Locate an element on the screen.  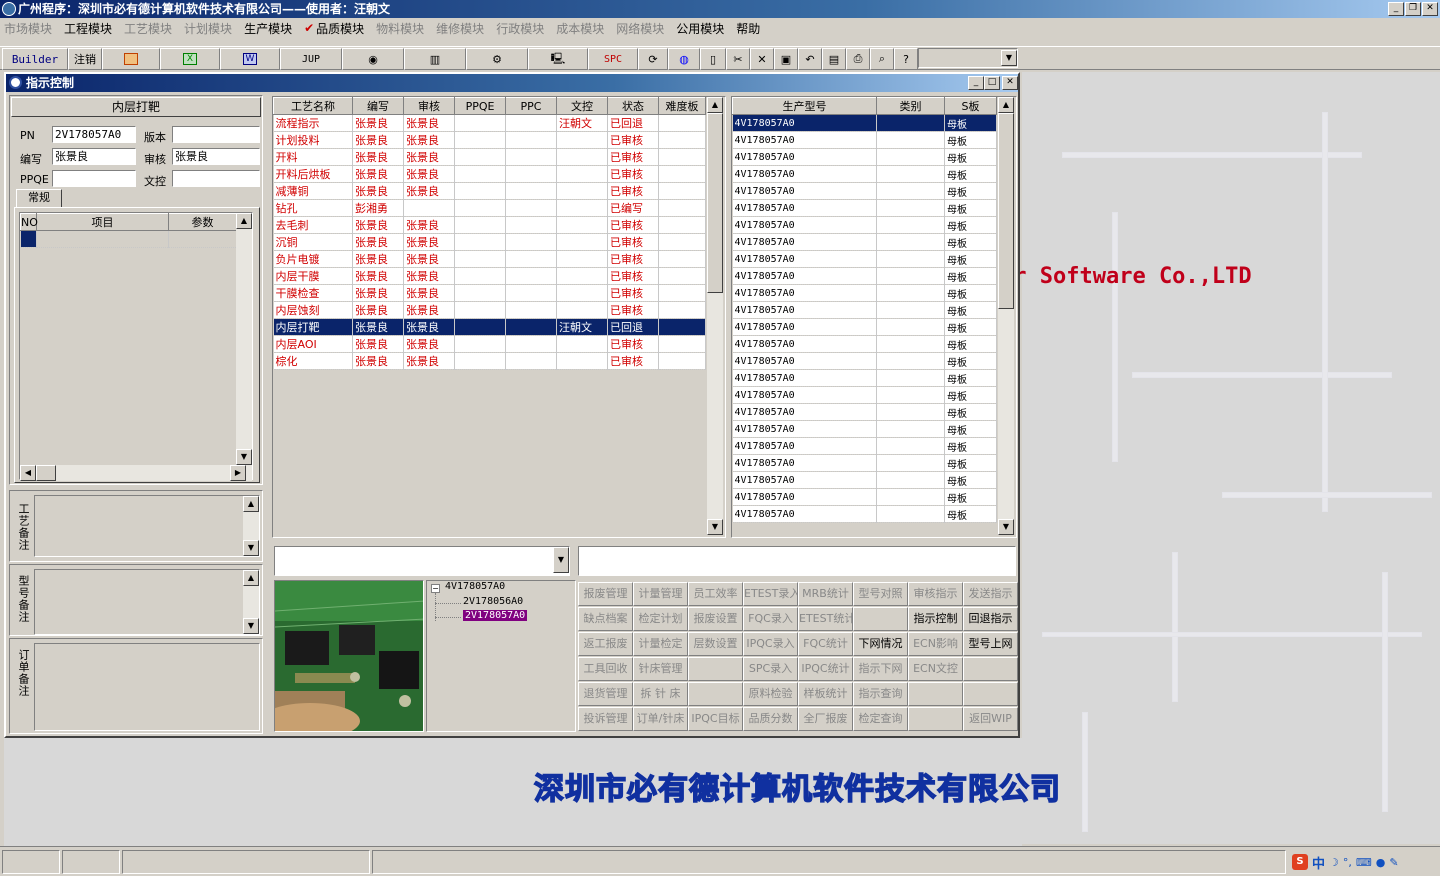
process-col-header: 审核 is located at coordinates (429, 106).